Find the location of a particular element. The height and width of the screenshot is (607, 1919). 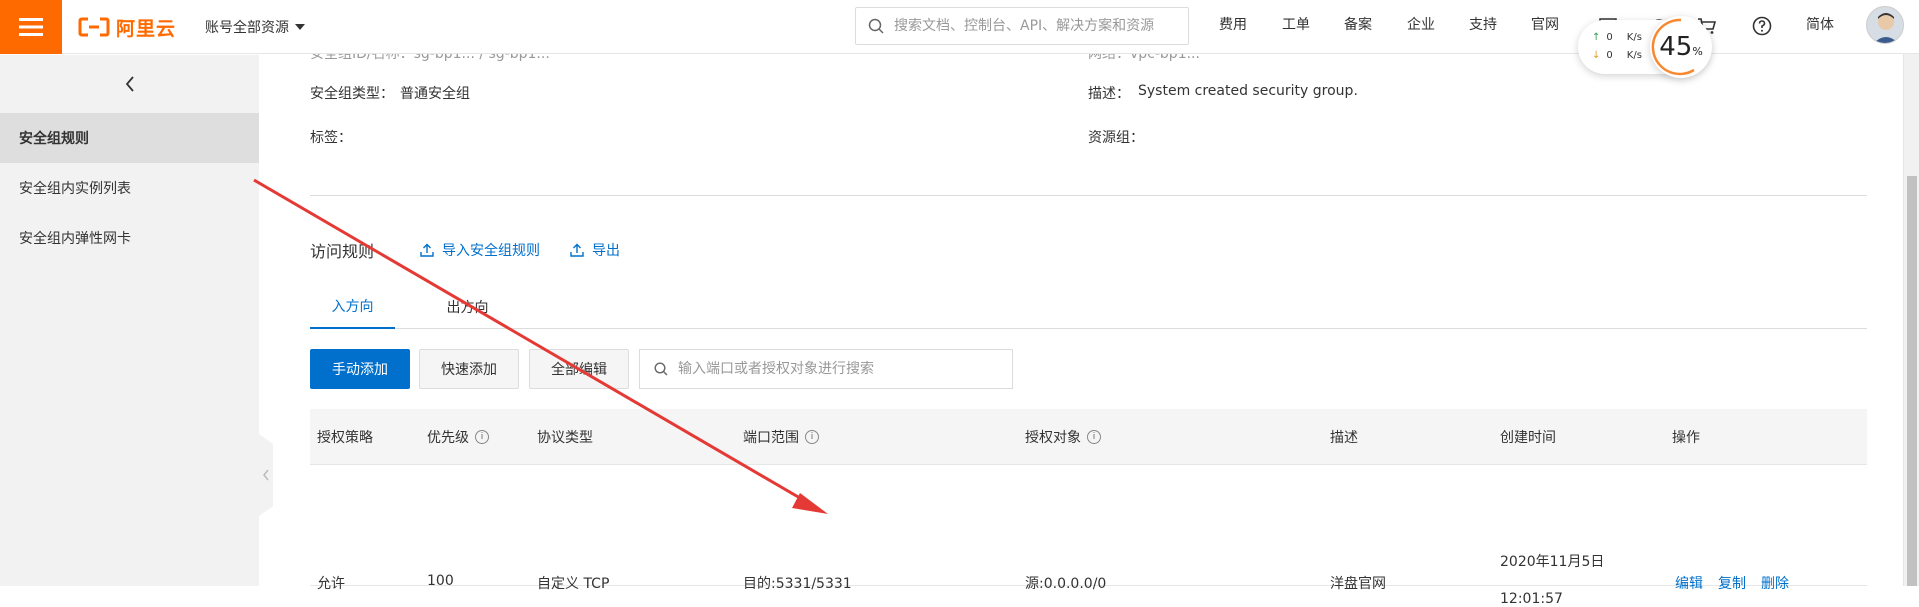

sidebar-item-label: 安全组内弹性网卡 is located at coordinates (75, 239).